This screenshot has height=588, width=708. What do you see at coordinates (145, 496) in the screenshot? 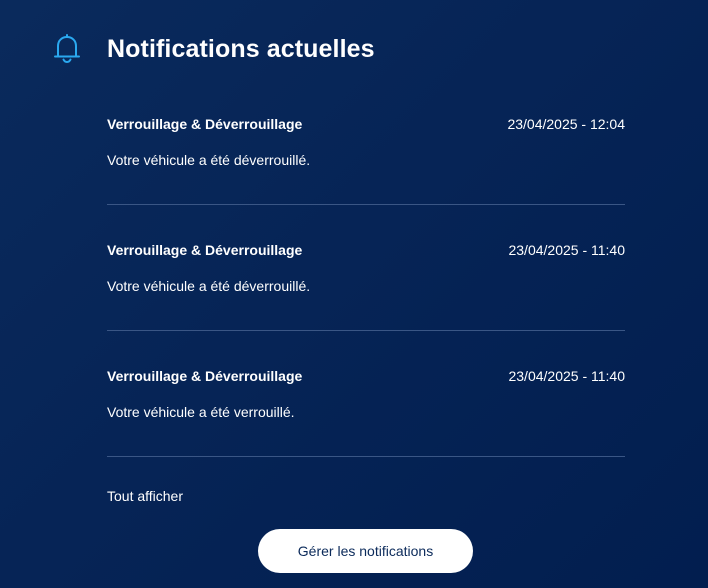
I see `show-all-link: Tout afficher` at bounding box center [145, 496].